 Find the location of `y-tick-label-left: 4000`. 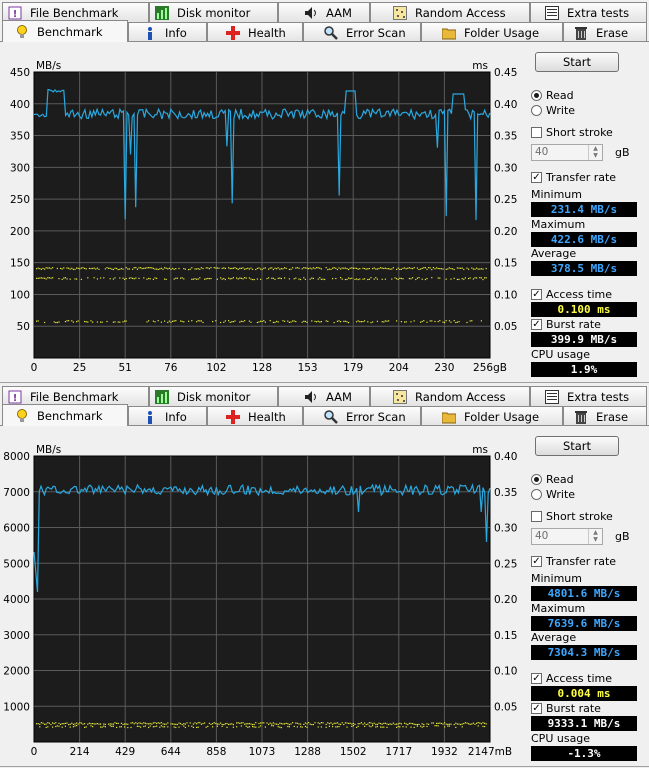

y-tick-label-left: 4000 is located at coordinates (16, 600).